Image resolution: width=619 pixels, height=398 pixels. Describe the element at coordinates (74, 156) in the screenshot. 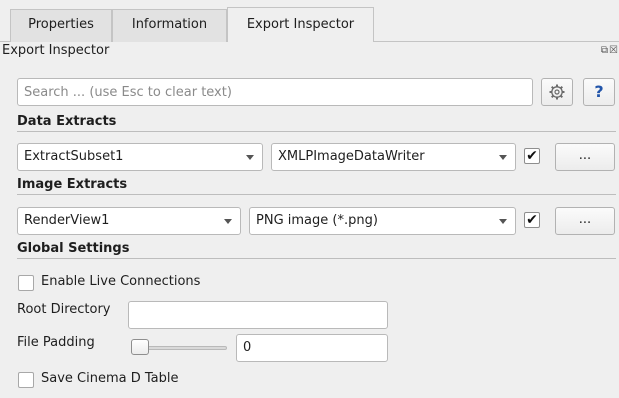

I see `data-extract-source-value: ExtractSubset1` at that location.